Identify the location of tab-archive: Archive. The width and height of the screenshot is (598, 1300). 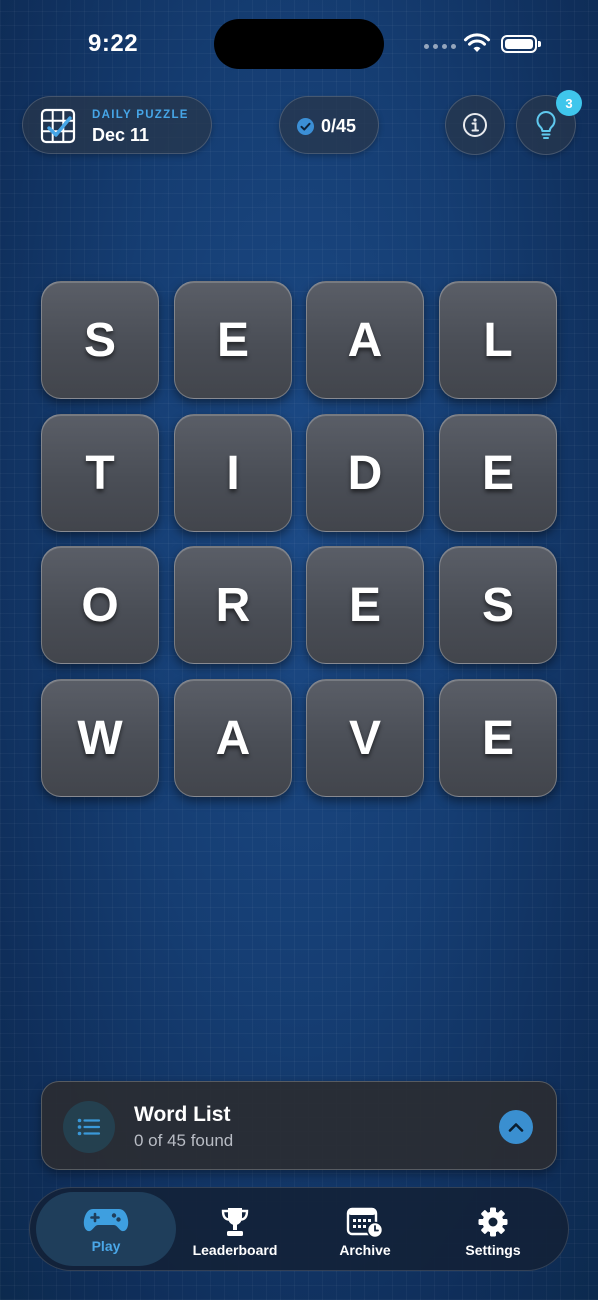
(365, 1229).